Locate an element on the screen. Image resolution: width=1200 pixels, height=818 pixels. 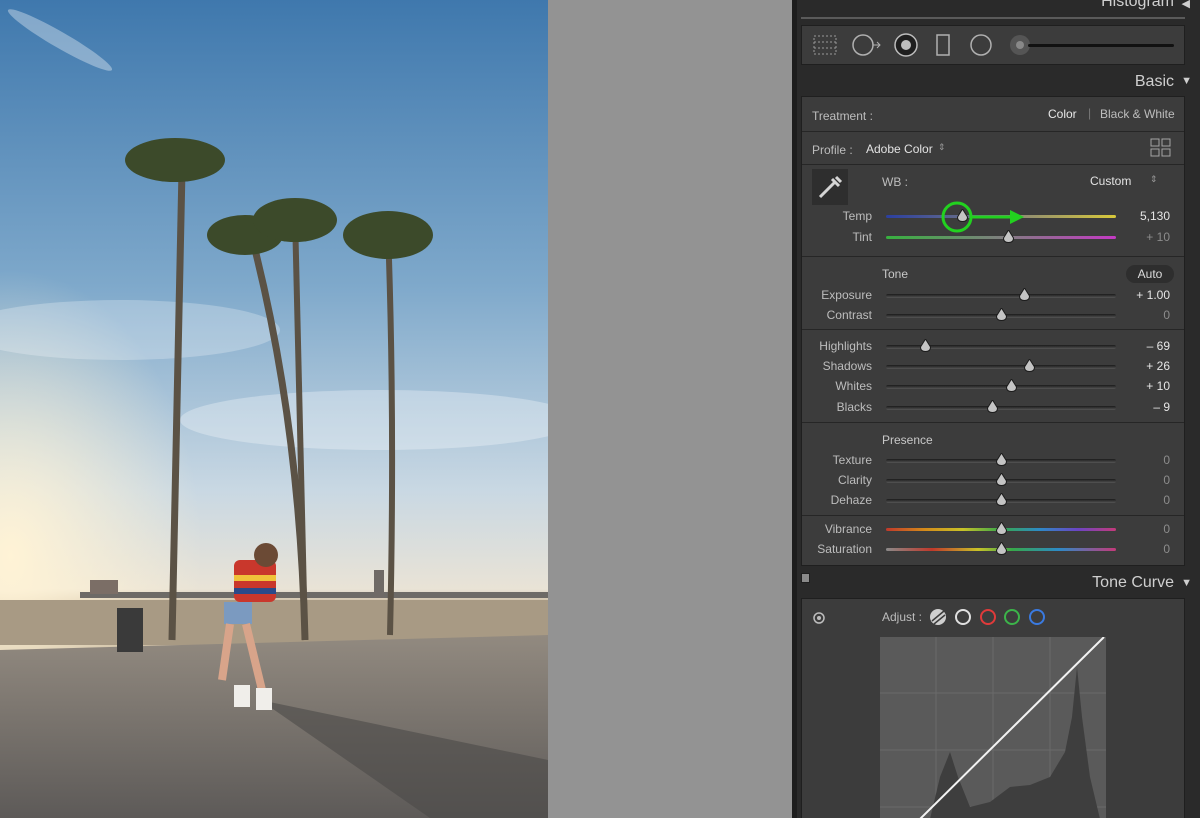
contrast-value: 0 is located at coordinates (1140, 315).